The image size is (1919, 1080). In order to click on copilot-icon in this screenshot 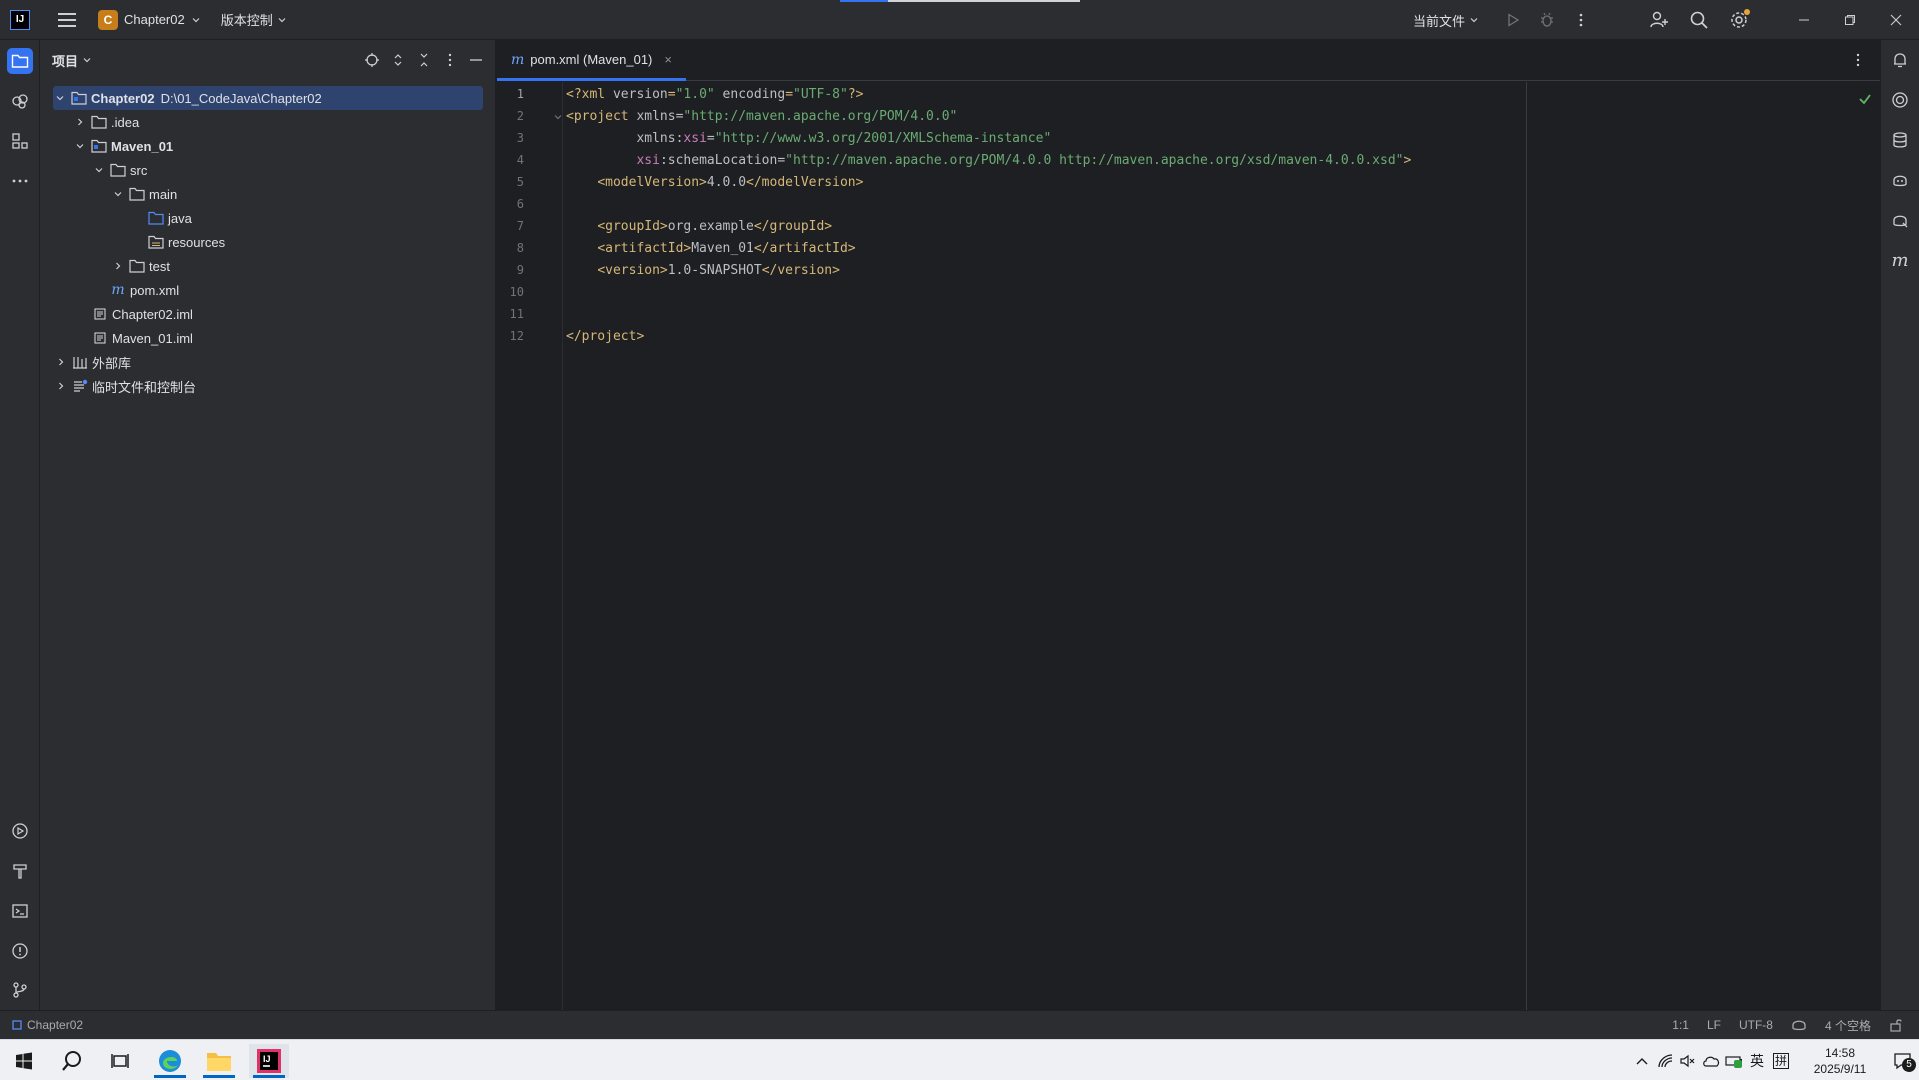, I will do `click(1900, 180)`.